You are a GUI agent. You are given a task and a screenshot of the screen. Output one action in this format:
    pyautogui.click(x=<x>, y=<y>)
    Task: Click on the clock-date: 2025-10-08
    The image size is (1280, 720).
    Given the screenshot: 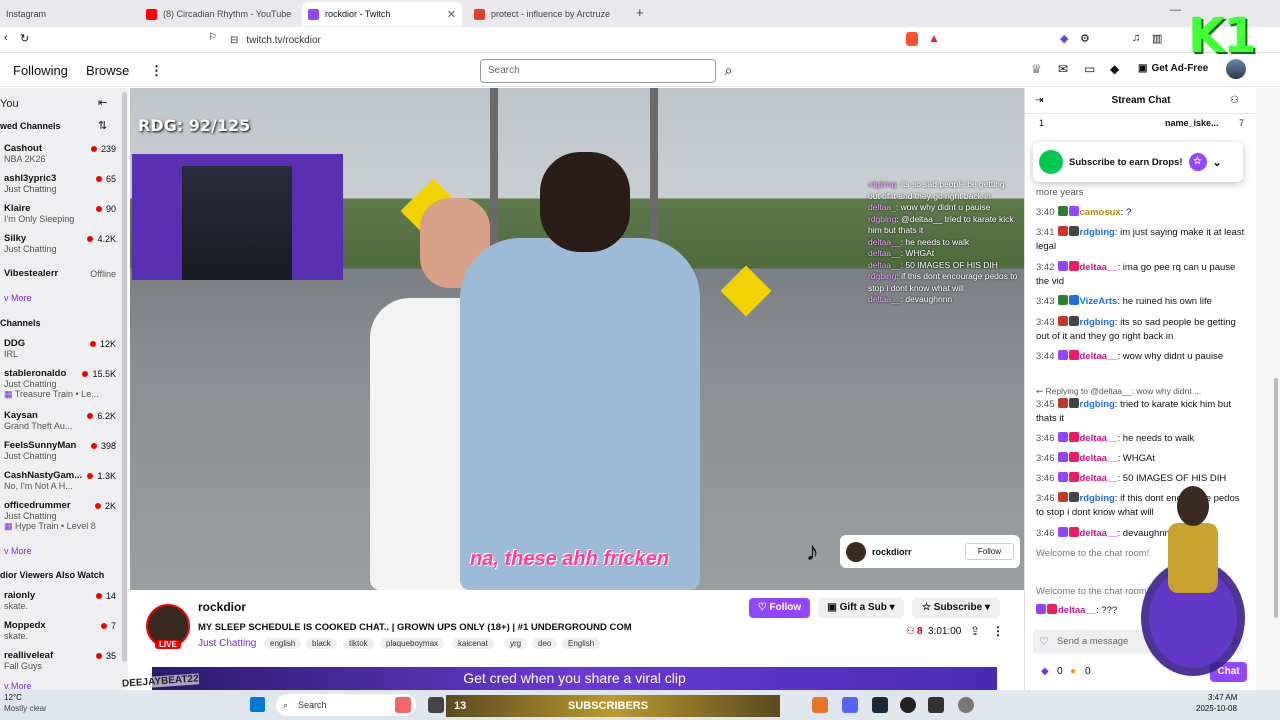 What is the action you would take?
    pyautogui.click(x=1216, y=708)
    